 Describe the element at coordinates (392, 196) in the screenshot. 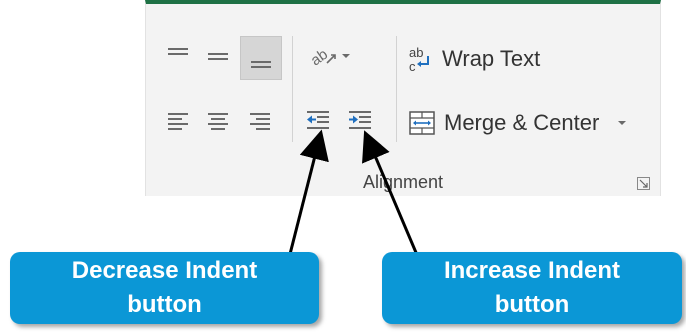

I see `arrow-to-increase-indent` at that location.